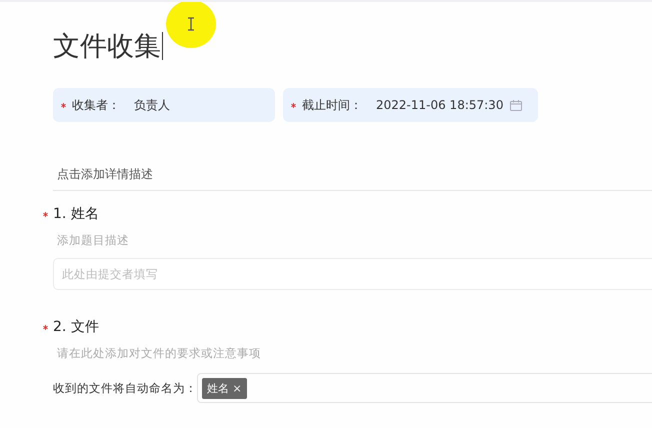 The height and width of the screenshot is (428, 652). What do you see at coordinates (516, 105) in the screenshot?
I see `calendar-icon` at bounding box center [516, 105].